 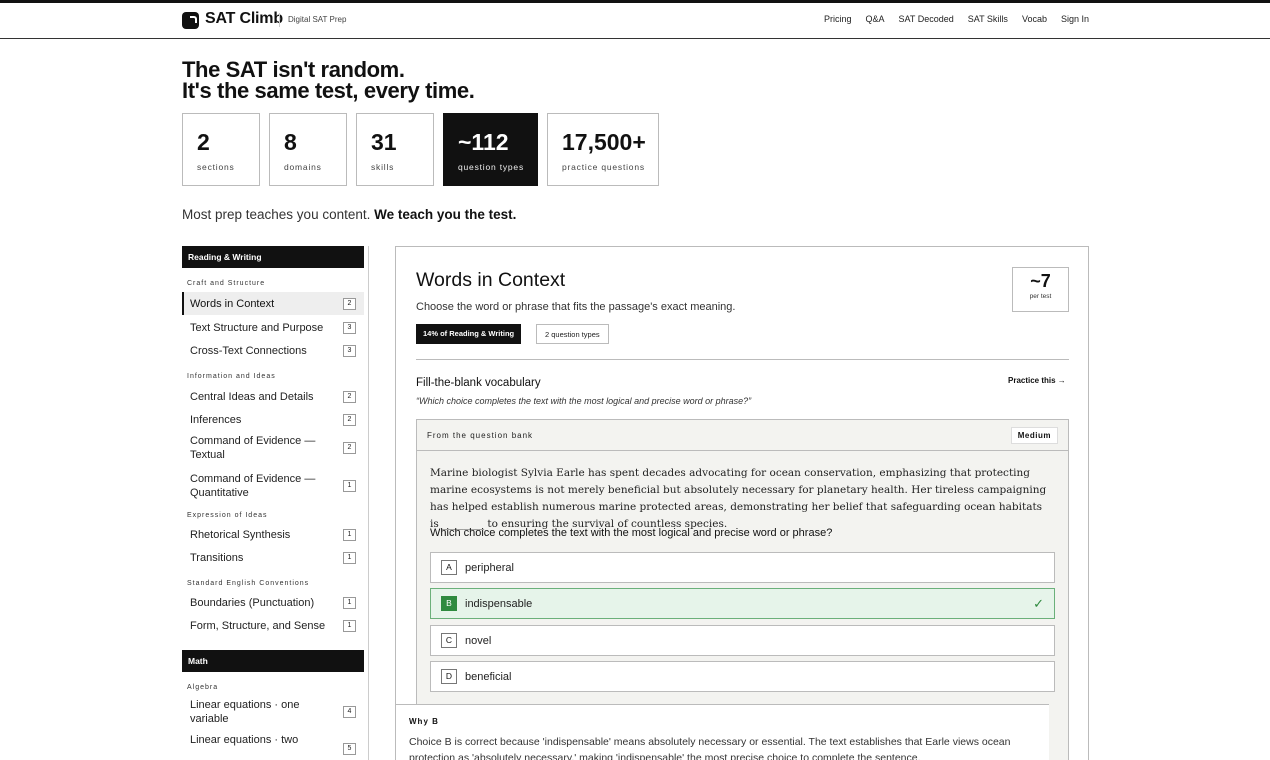 What do you see at coordinates (349, 711) in the screenshot?
I see `count-badge: 4` at bounding box center [349, 711].